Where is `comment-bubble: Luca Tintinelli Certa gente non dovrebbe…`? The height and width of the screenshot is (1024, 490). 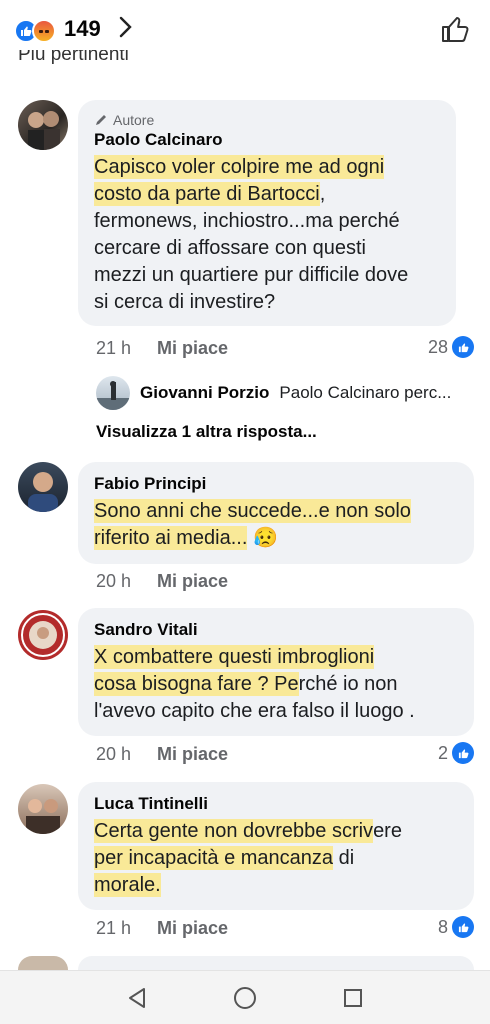
comment-bubble: Luca Tintinelli Certa gente non dovrebbe… is located at coordinates (276, 846).